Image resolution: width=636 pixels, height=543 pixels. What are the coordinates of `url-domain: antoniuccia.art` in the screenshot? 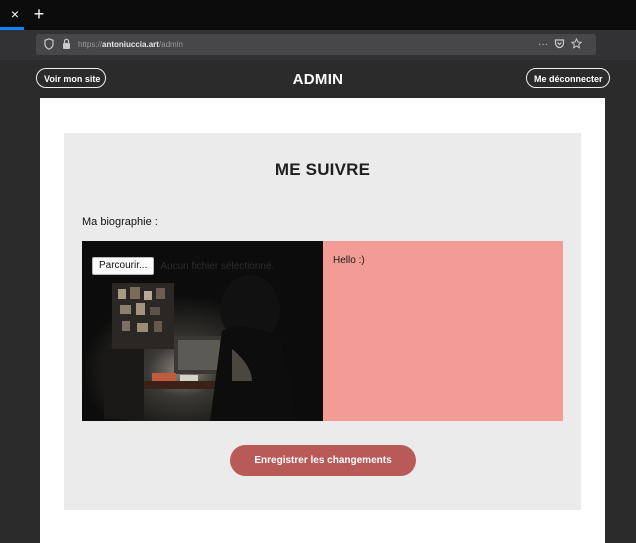 It's located at (130, 44).